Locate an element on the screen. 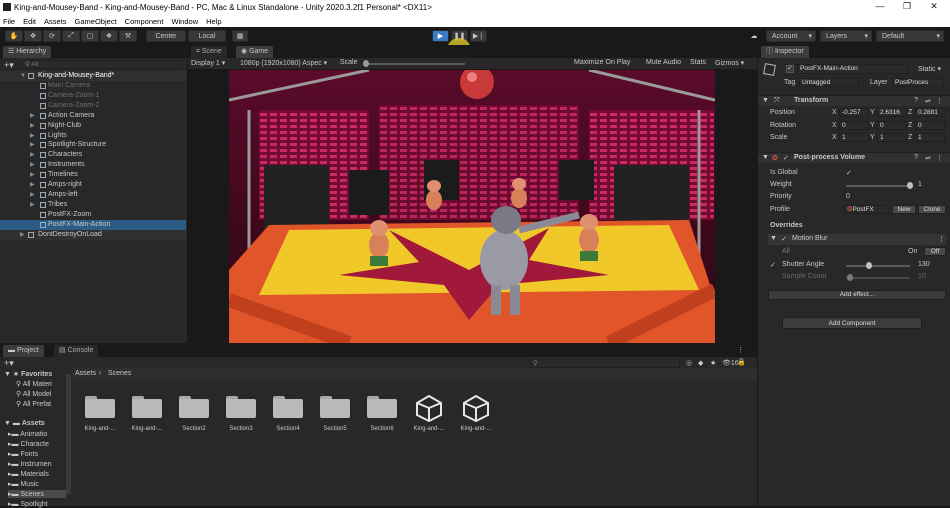 The image size is (950, 508). hierarchy-item: ▶ Night-Club is located at coordinates (93, 126).